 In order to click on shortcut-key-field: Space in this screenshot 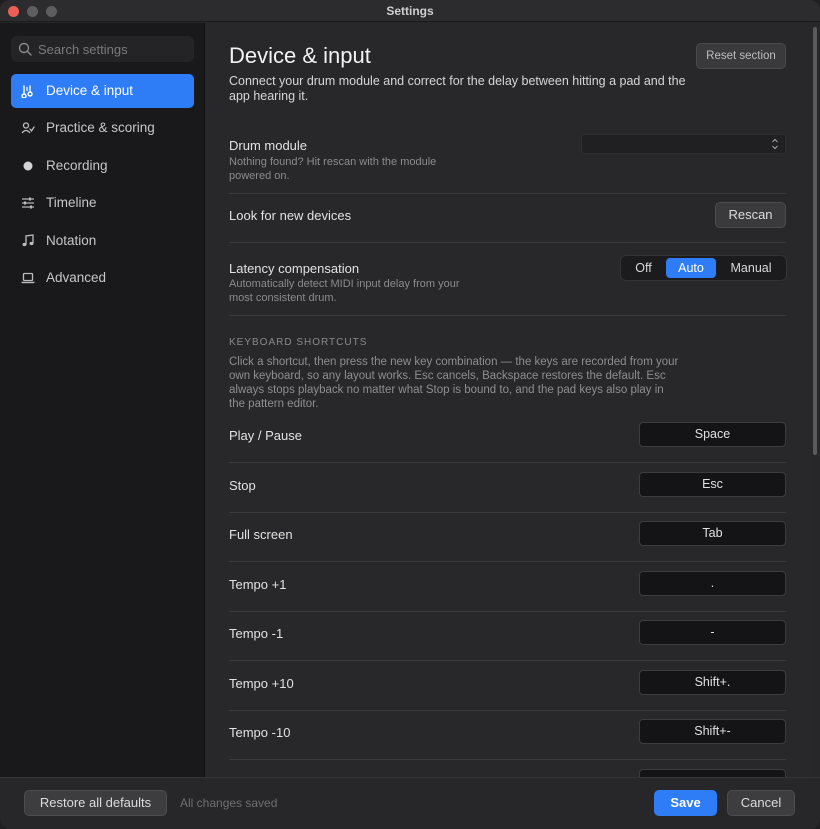, I will do `click(712, 434)`.